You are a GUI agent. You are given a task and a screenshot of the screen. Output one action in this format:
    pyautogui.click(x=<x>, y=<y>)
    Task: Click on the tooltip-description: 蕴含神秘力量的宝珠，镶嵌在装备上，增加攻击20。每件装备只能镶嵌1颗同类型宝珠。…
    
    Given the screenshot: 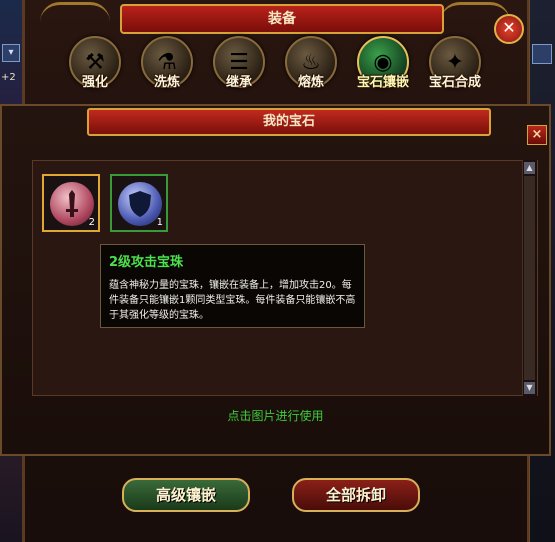 What is the action you would take?
    pyautogui.click(x=232, y=300)
    